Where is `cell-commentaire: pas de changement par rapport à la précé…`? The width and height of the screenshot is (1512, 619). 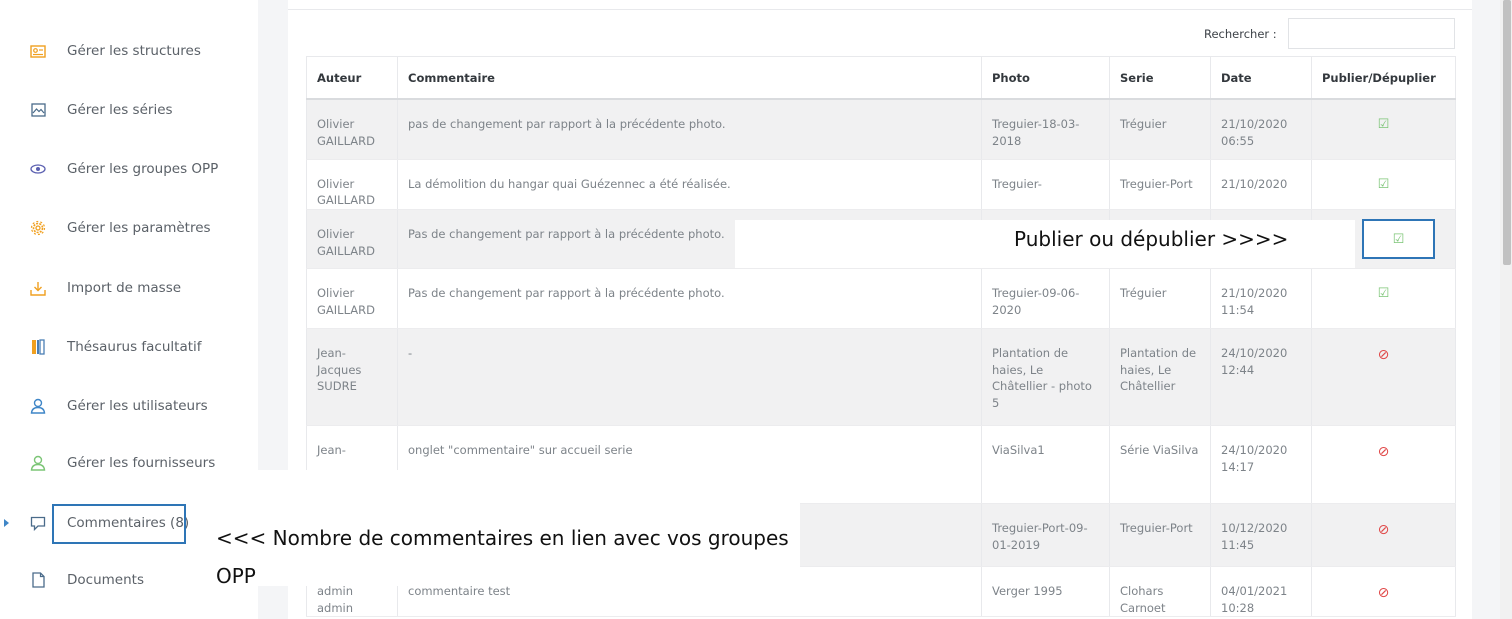 cell-commentaire: pas de changement par rapport à la précé… is located at coordinates (689, 129).